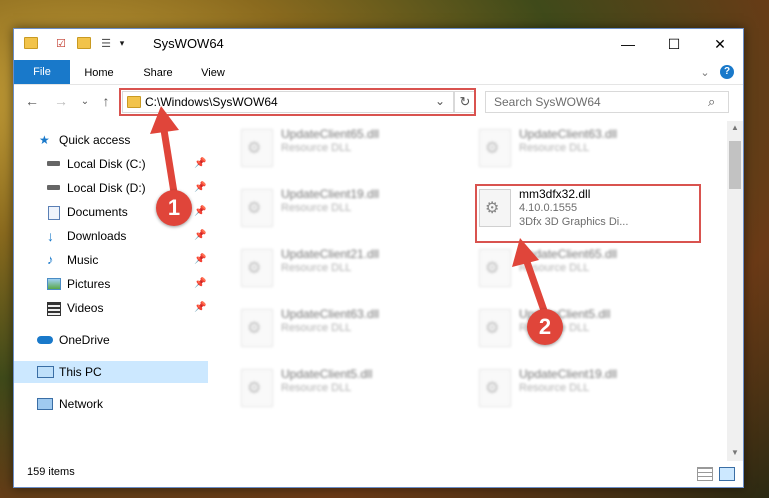 This screenshot has height=498, width=769. Describe the element at coordinates (164, 120) in the screenshot. I see `arrow-1-head` at that location.